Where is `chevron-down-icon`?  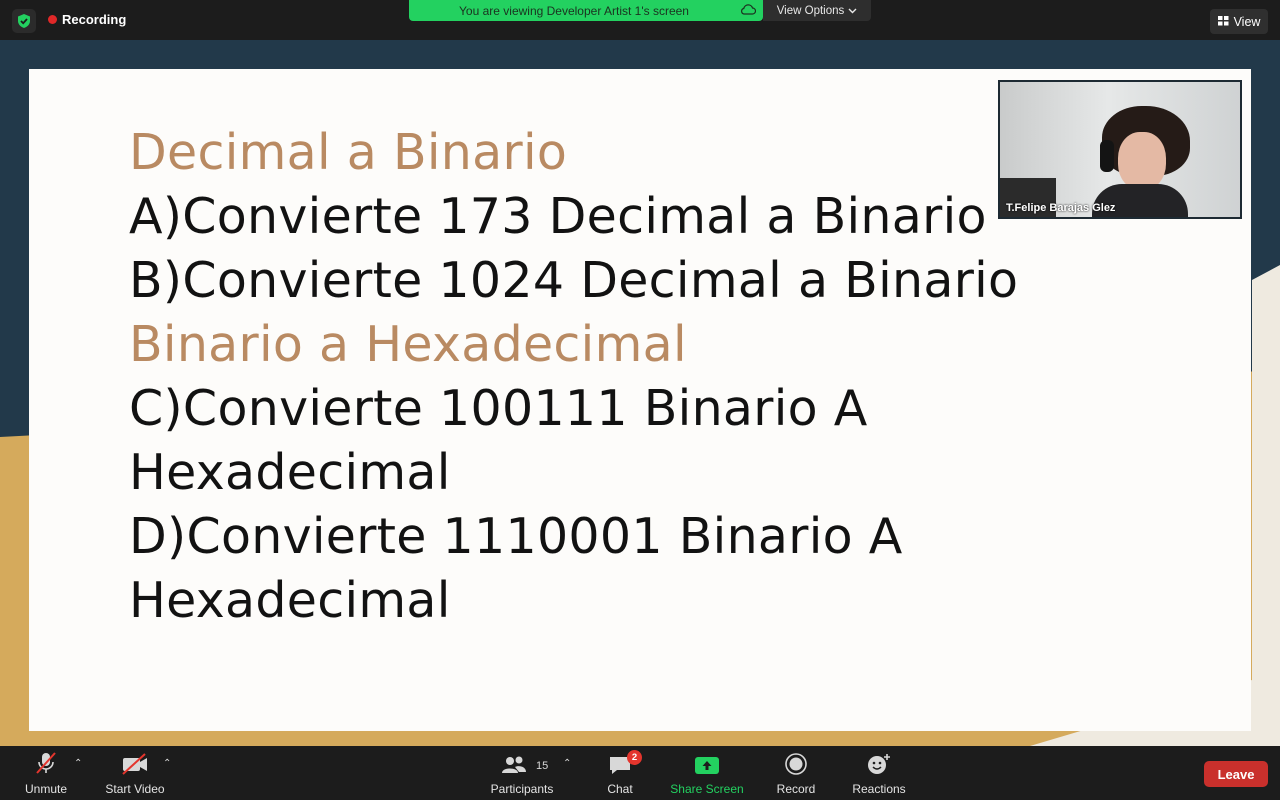 chevron-down-icon is located at coordinates (852, 11).